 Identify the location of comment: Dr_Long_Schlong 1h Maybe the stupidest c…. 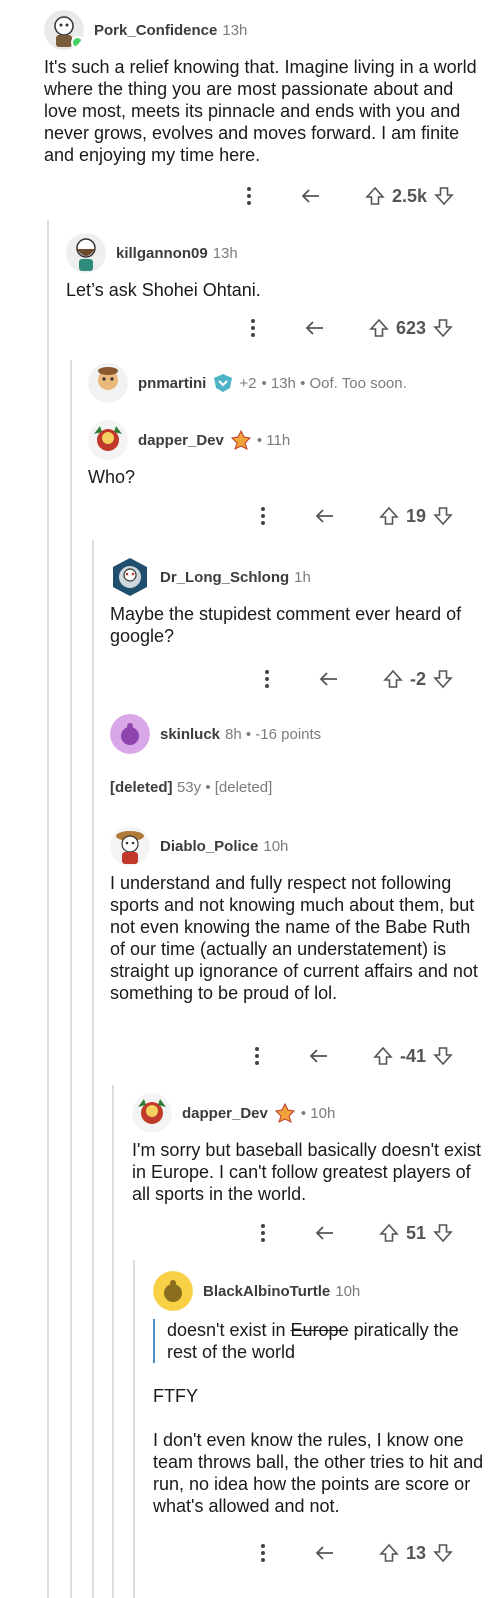
(300, 602).